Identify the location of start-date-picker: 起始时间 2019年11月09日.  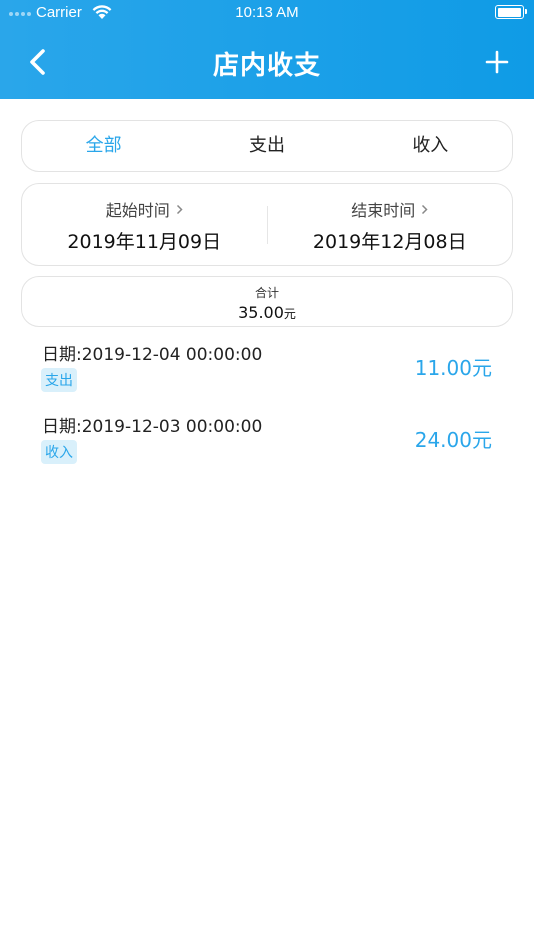
(144, 224).